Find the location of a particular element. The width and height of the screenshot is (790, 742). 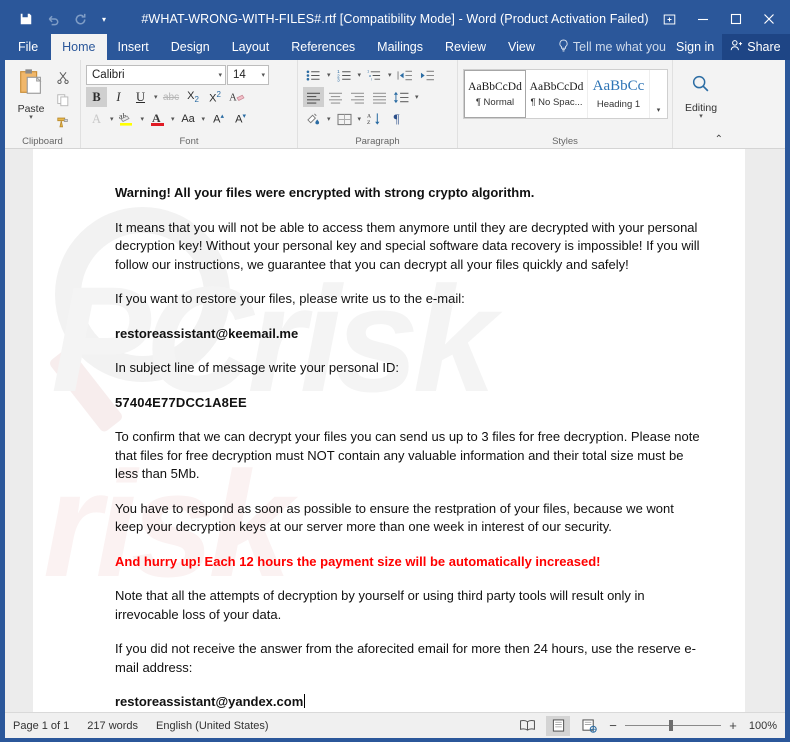

tab-design: Design is located at coordinates (190, 47).